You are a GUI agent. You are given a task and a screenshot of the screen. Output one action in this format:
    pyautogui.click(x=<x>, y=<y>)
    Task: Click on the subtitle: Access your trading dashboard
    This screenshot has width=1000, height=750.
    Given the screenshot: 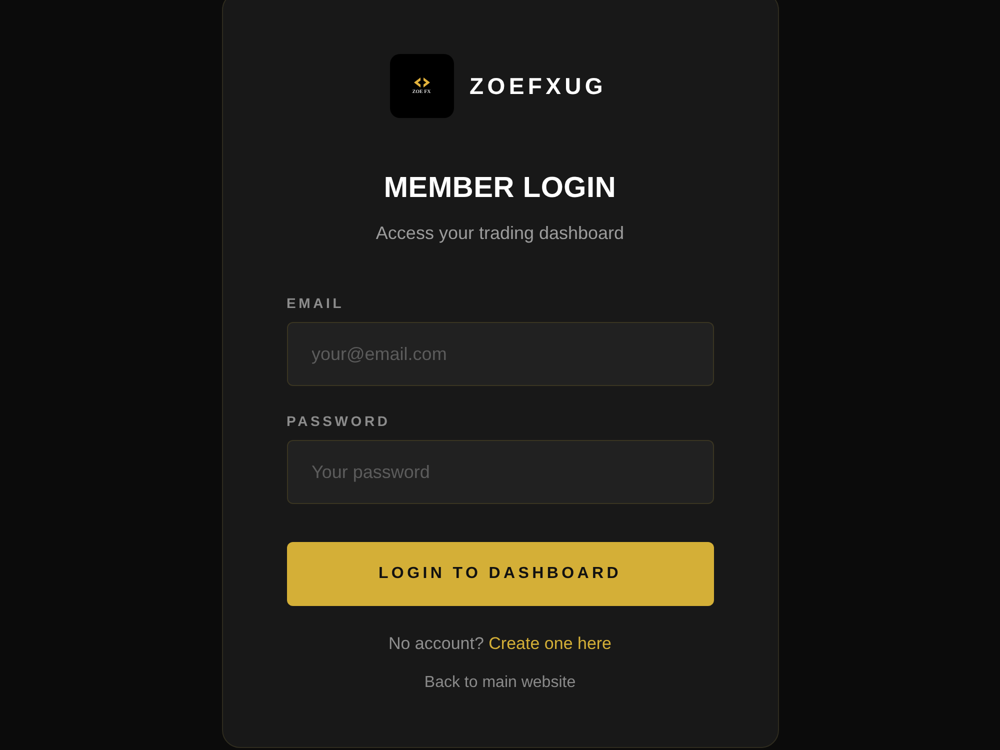 What is the action you would take?
    pyautogui.click(x=500, y=233)
    